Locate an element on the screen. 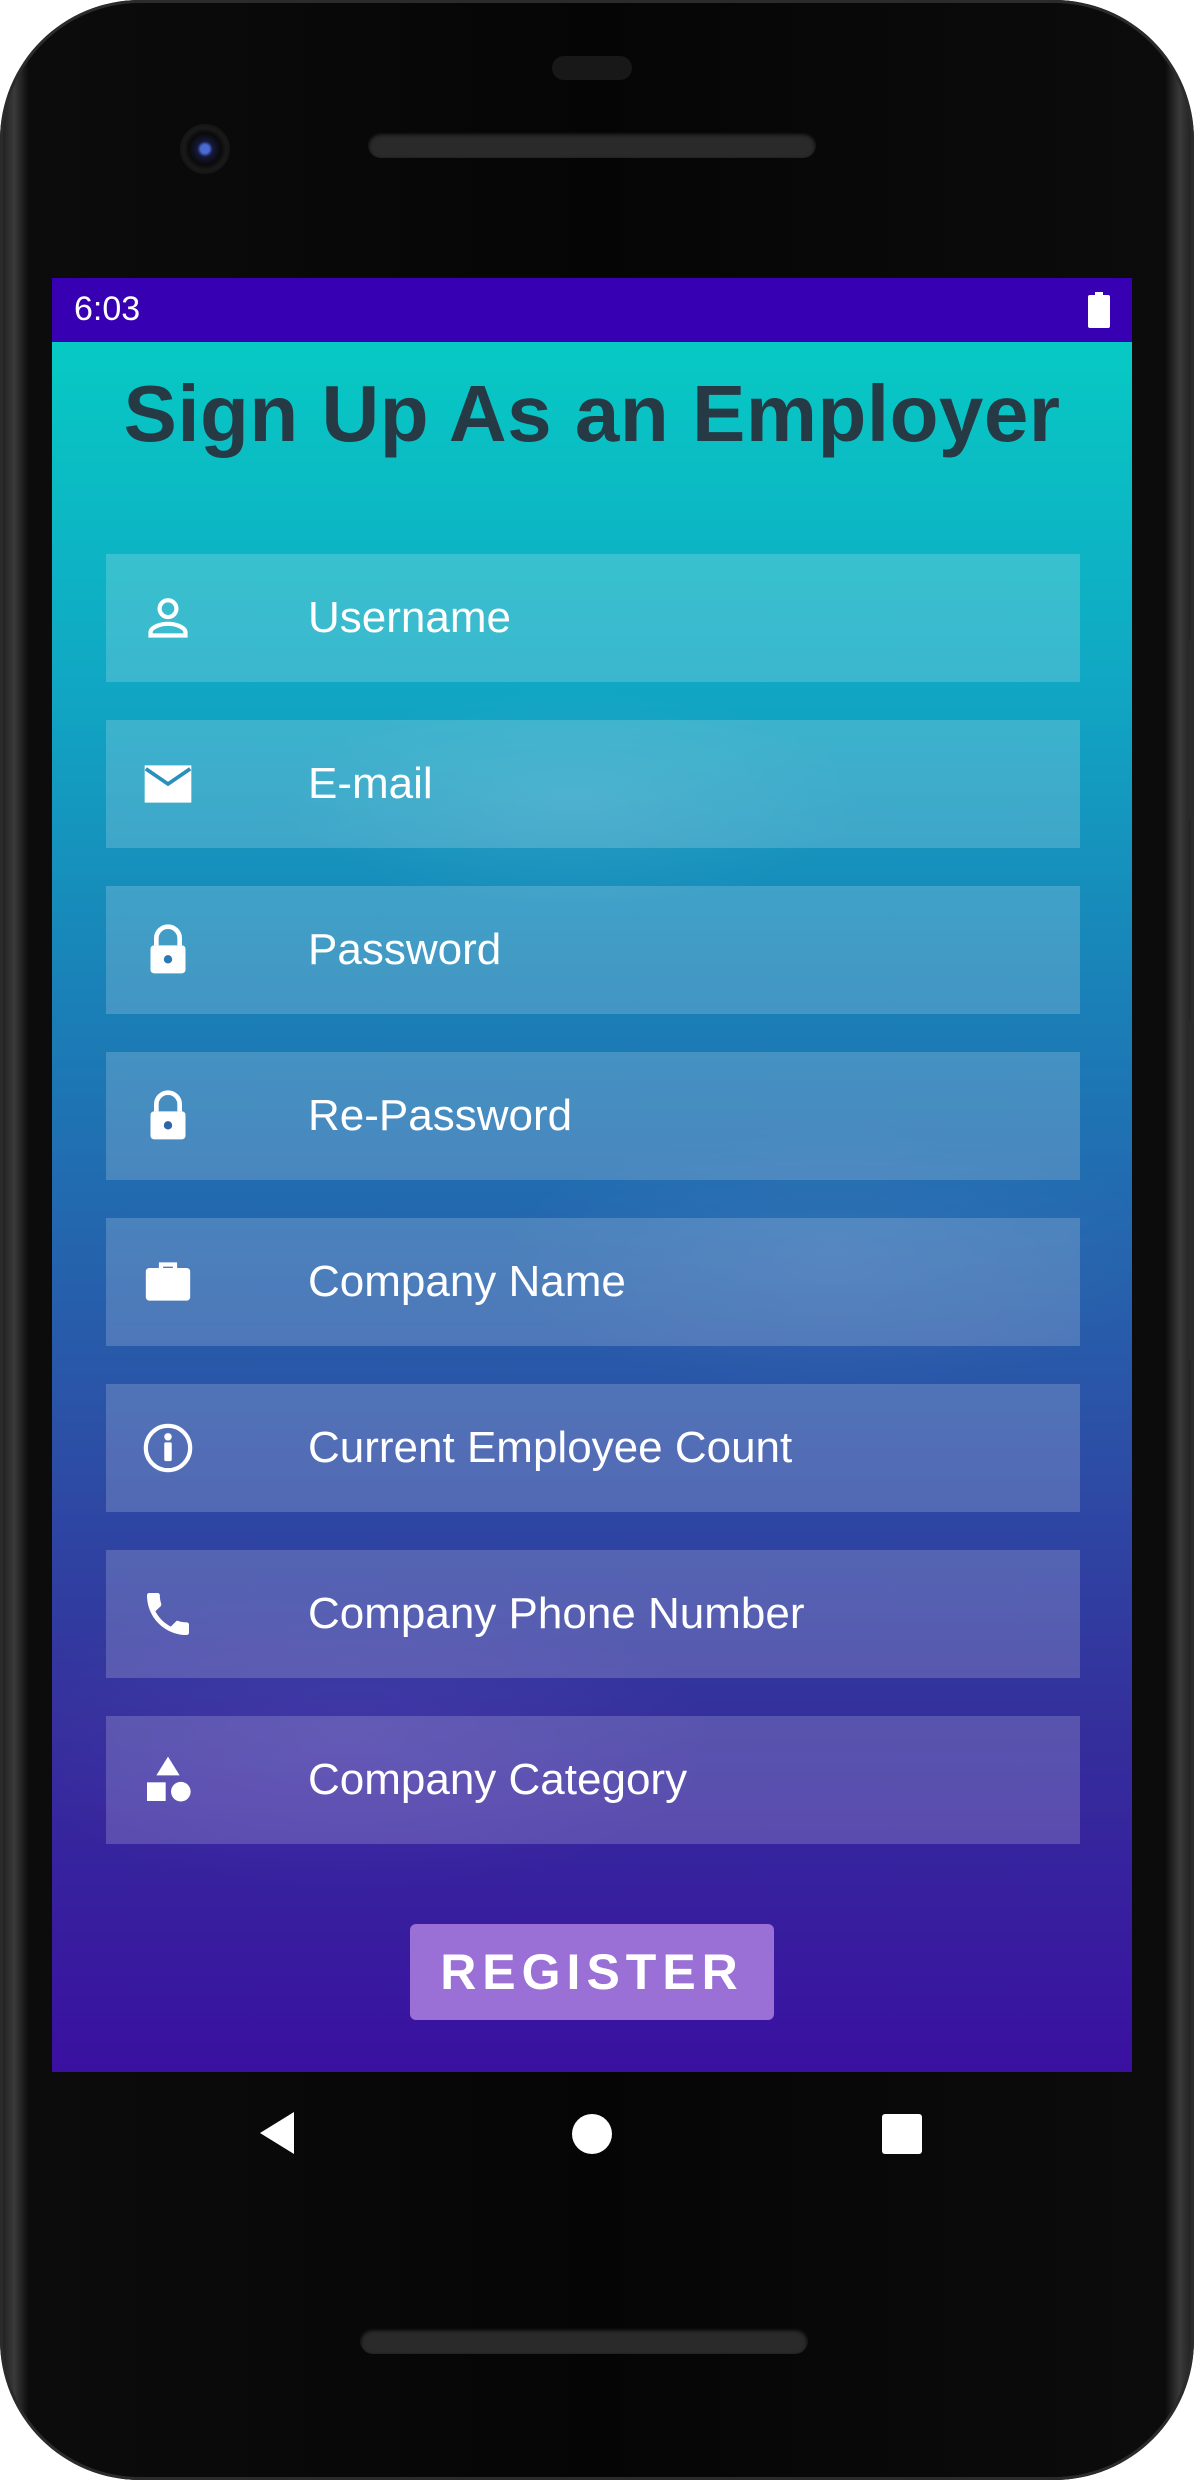 This screenshot has width=1194, height=2480. password-placeholder: Password is located at coordinates (405, 949).